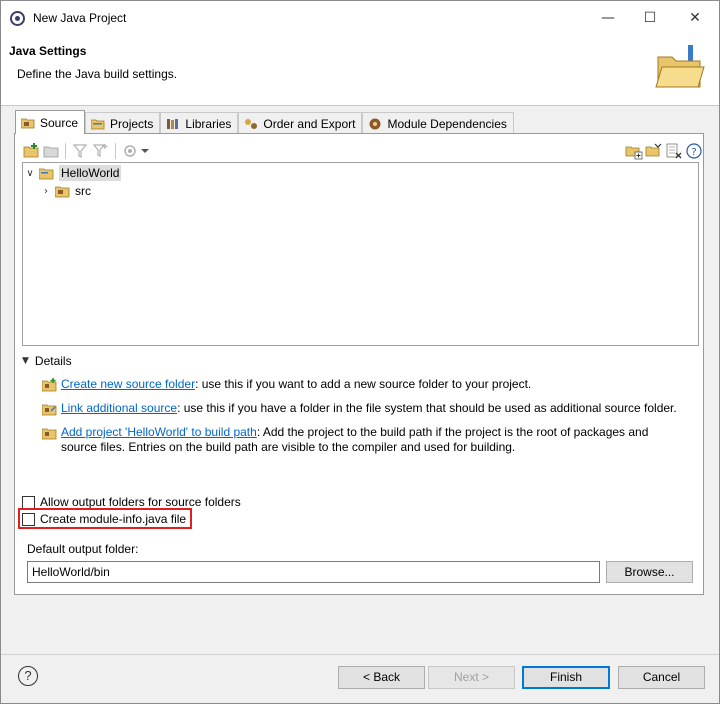 The height and width of the screenshot is (704, 720). Describe the element at coordinates (62, 191) in the screenshot. I see `package-folder-icon` at that location.